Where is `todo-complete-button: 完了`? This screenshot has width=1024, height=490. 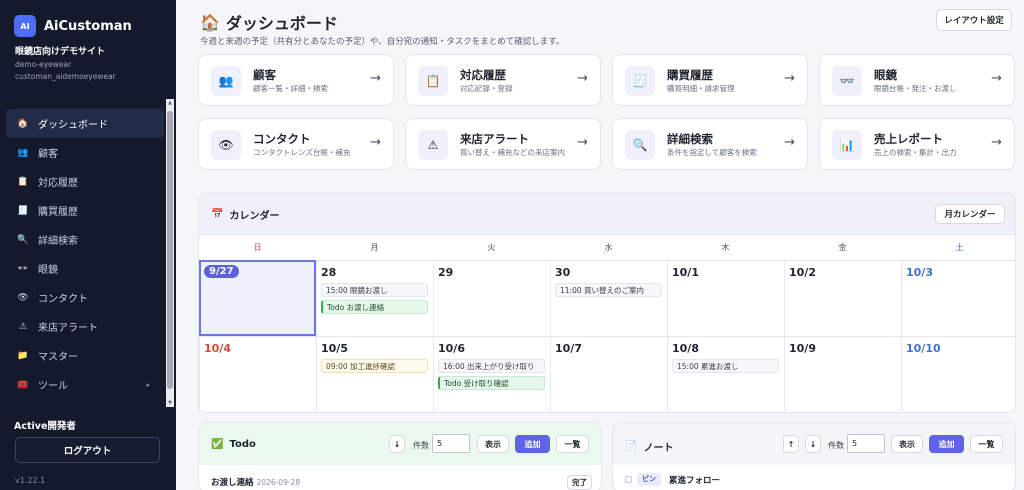 todo-complete-button: 完了 is located at coordinates (579, 482).